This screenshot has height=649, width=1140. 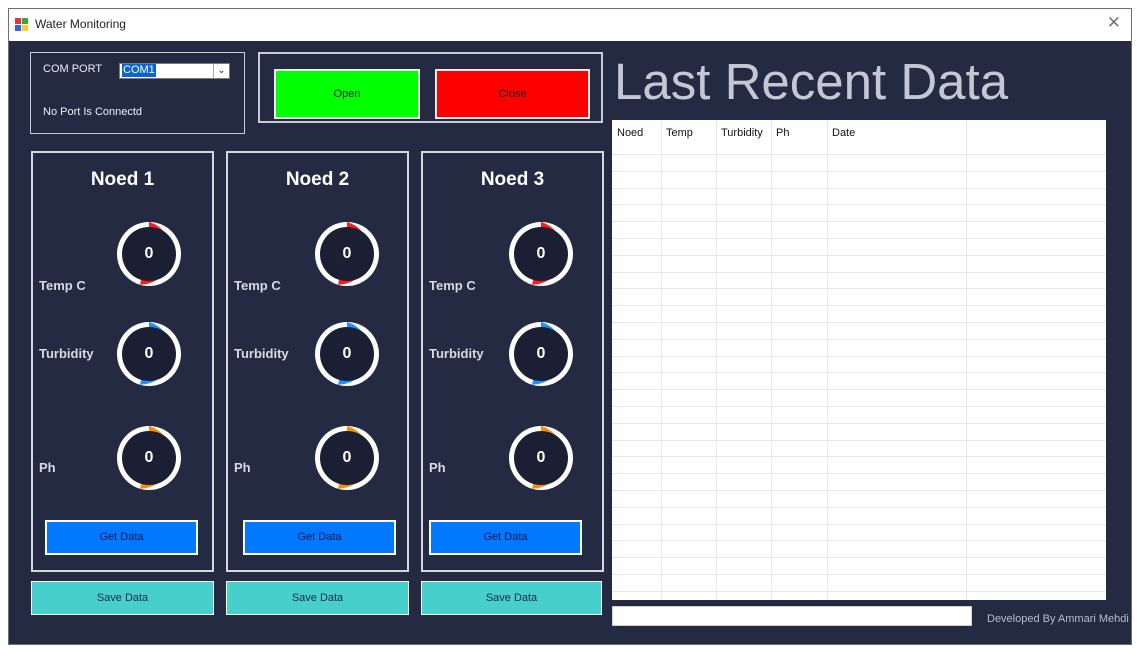 I want to click on save-data-button-1: Save Data, so click(x=122, y=598).